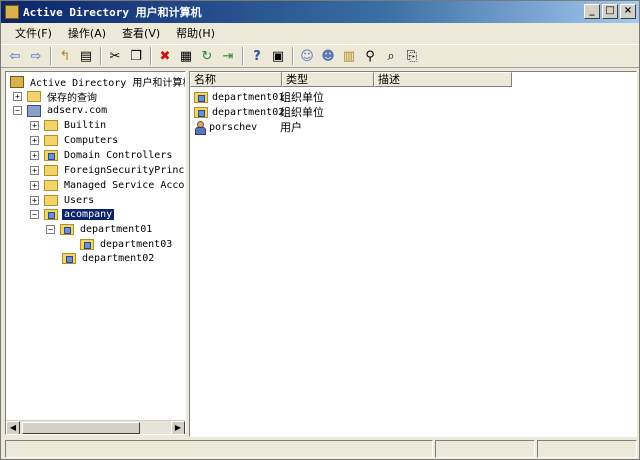 Image resolution: width=640 pixels, height=460 pixels. What do you see at coordinates (370, 56) in the screenshot?
I see `filter-icon: ⚲` at bounding box center [370, 56].